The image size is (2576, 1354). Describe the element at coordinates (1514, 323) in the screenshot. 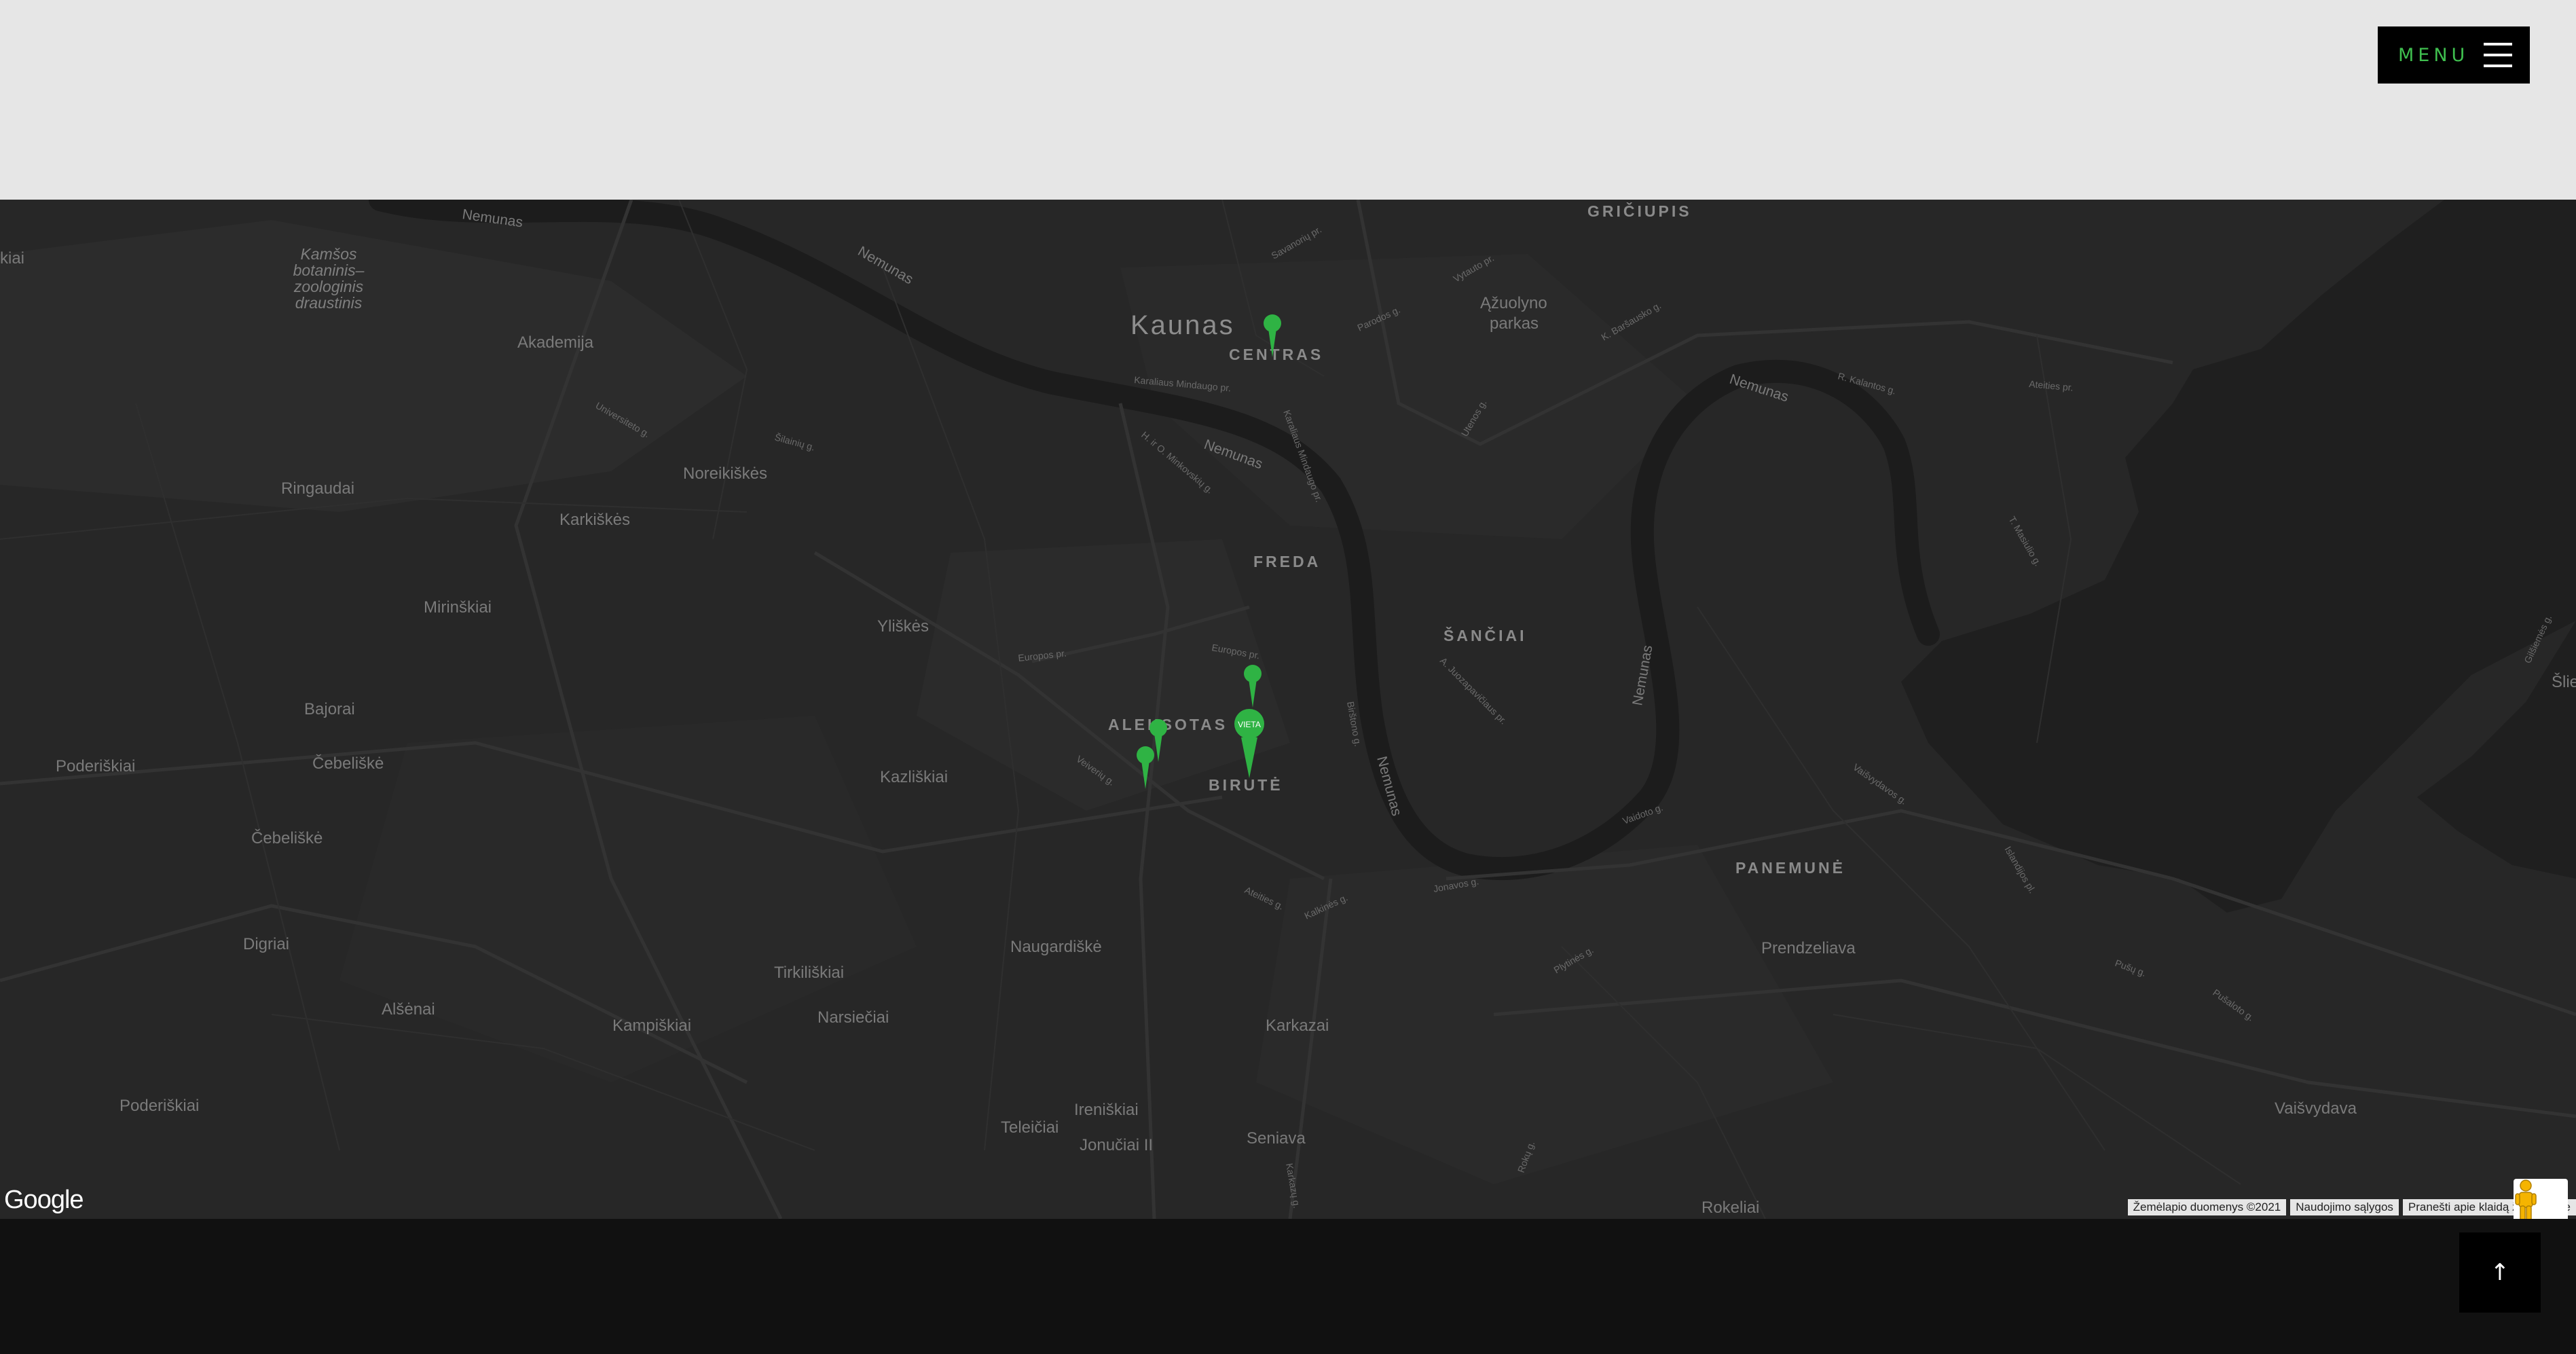

I see `place-label: parkas` at that location.